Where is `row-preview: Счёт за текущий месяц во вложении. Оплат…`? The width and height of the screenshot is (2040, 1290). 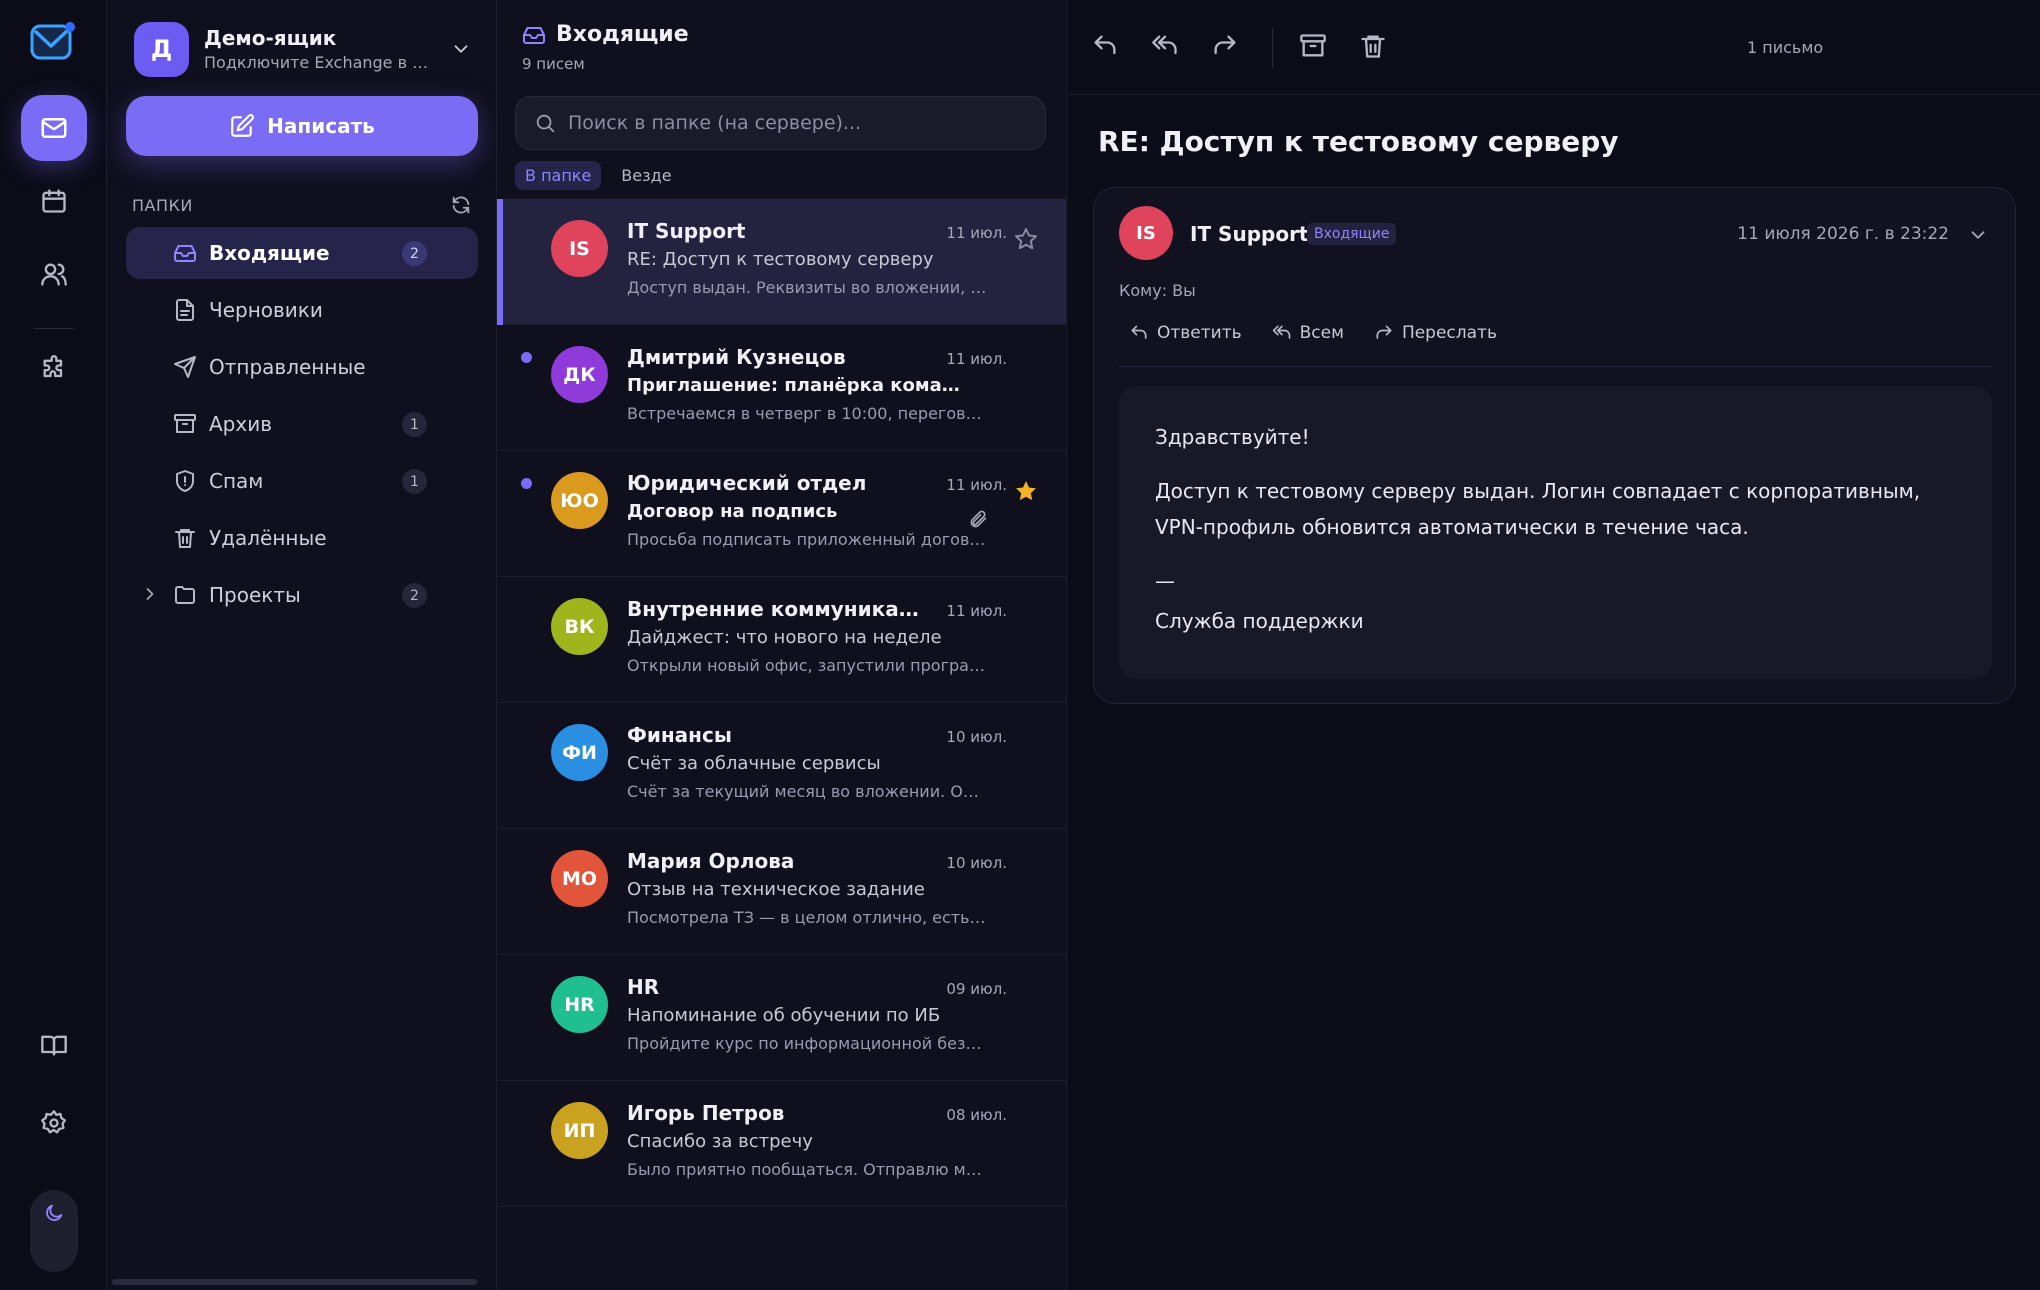
row-preview: Счёт за текущий месяц во вложении. Оплат… is located at coordinates (807, 791).